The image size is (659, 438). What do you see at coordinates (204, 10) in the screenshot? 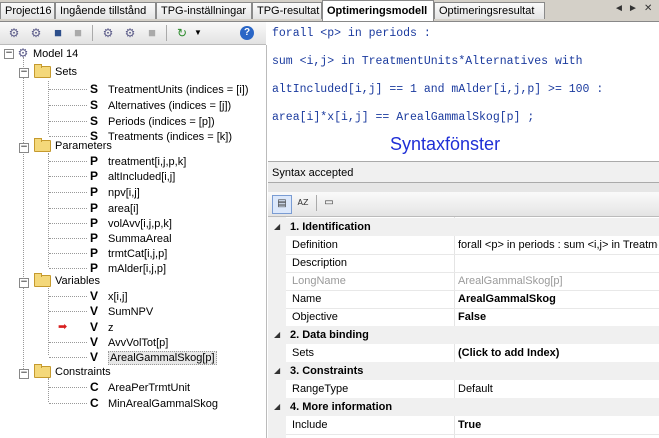
I see `tab-tpg-installningar: TPG-inställningar` at bounding box center [204, 10].